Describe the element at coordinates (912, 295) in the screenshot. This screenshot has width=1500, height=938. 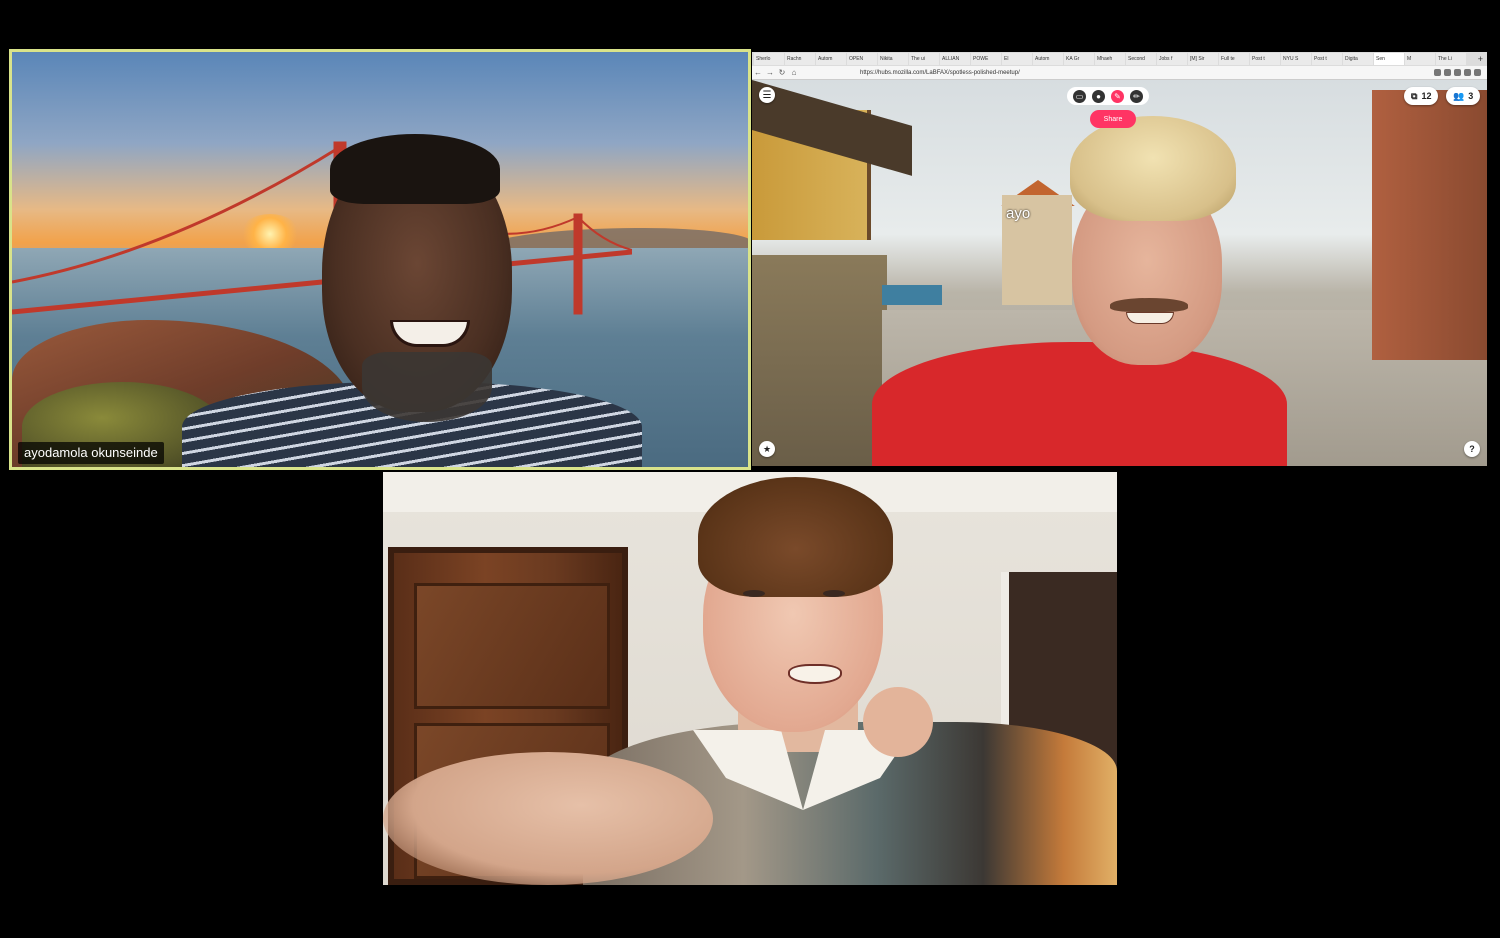
I see `scene-sea` at that location.